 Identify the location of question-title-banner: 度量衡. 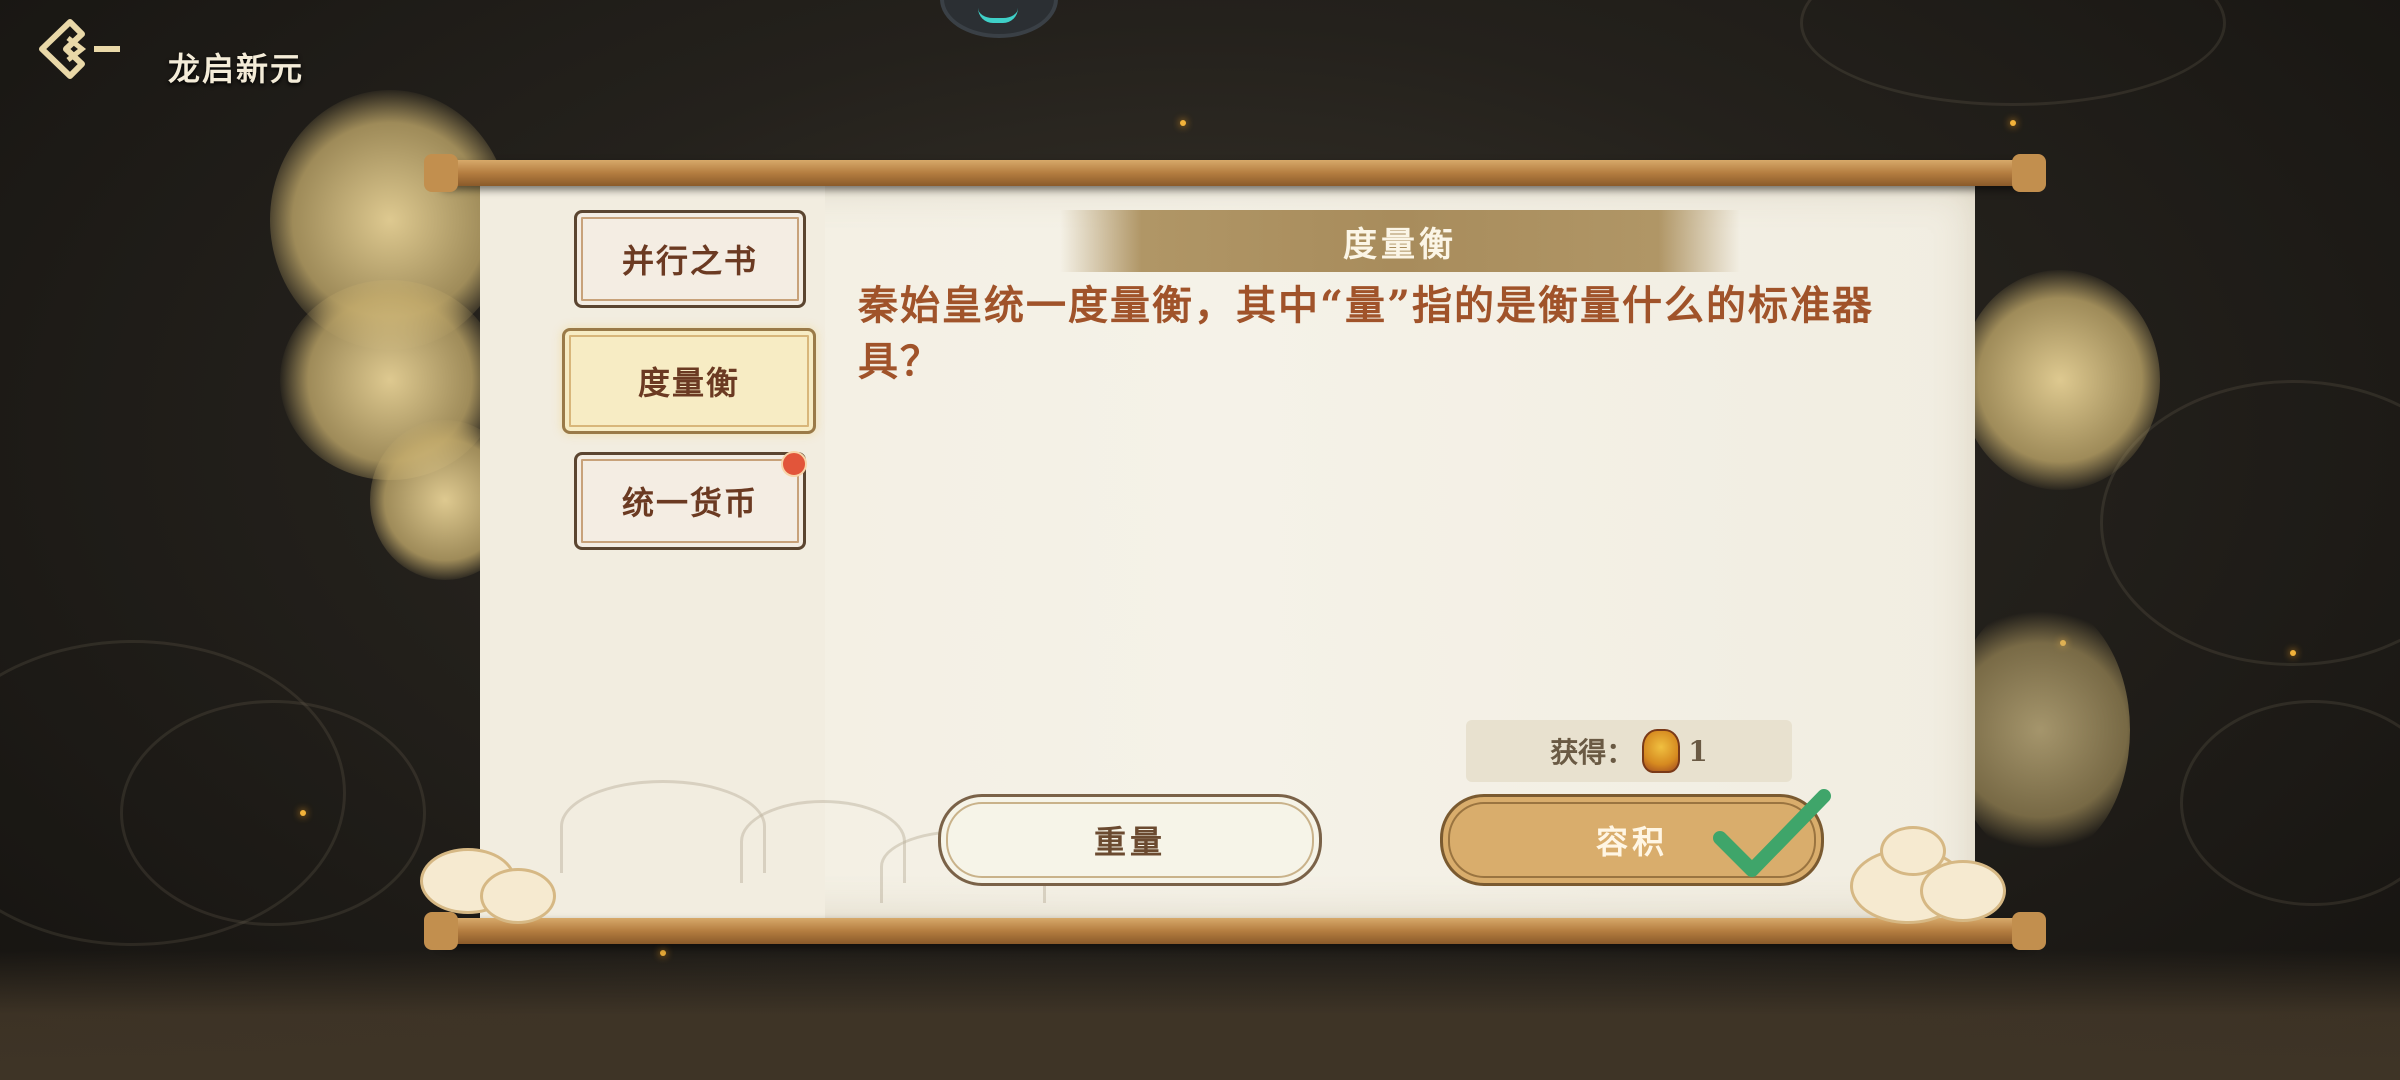
(1400, 241).